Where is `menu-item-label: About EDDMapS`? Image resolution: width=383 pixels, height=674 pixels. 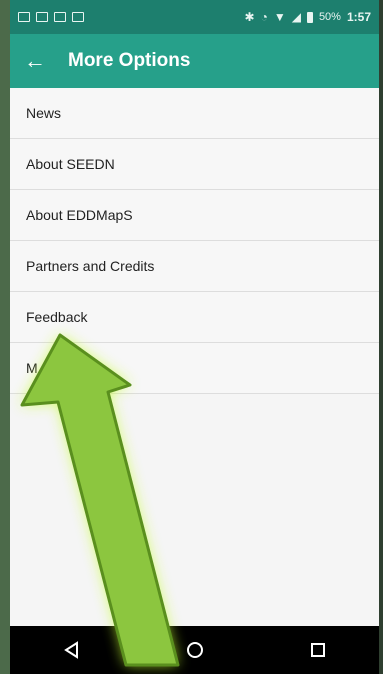
menu-item-label: About EDDMapS is located at coordinates (79, 215).